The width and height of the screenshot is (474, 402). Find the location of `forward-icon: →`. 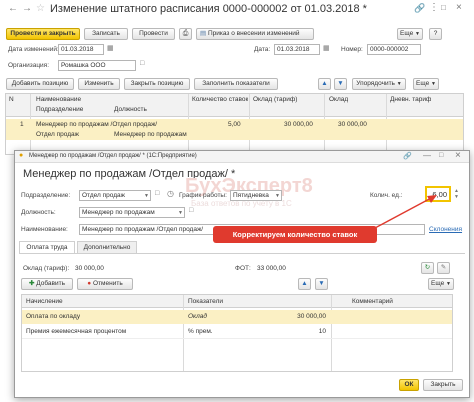

forward-icon: → is located at coordinates (27, 8).